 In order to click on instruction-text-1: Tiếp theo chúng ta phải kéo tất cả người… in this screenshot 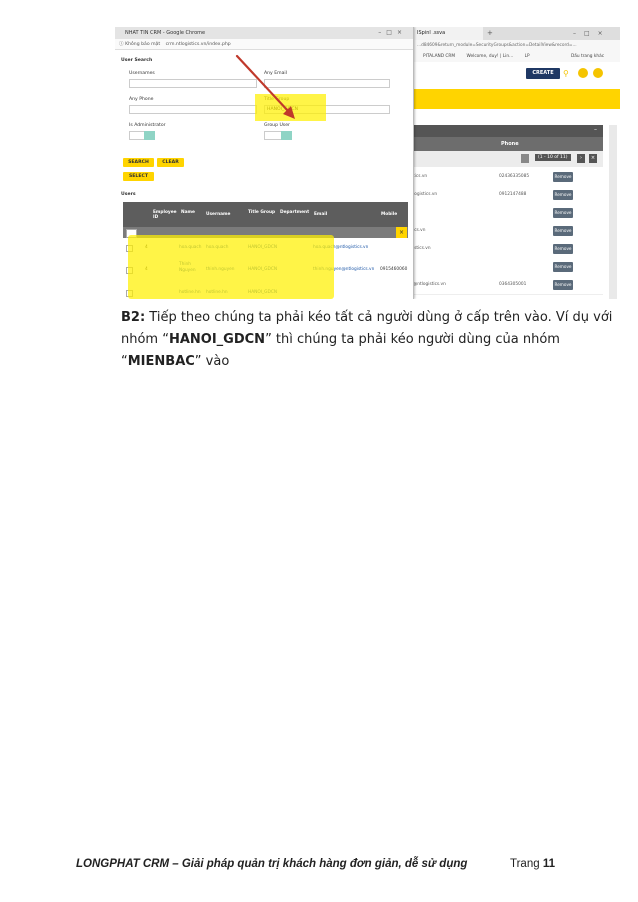, I will do `click(379, 317)`.